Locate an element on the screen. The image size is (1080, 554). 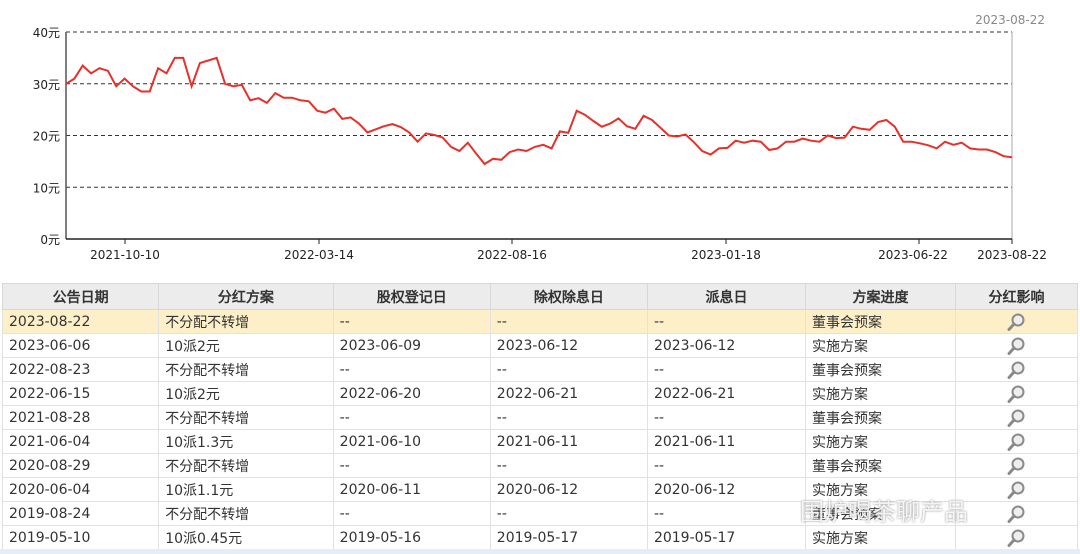
table-row: 2023-08-22 不分配不转增 -- -- -- 董事会预案 is located at coordinates (540, 321).